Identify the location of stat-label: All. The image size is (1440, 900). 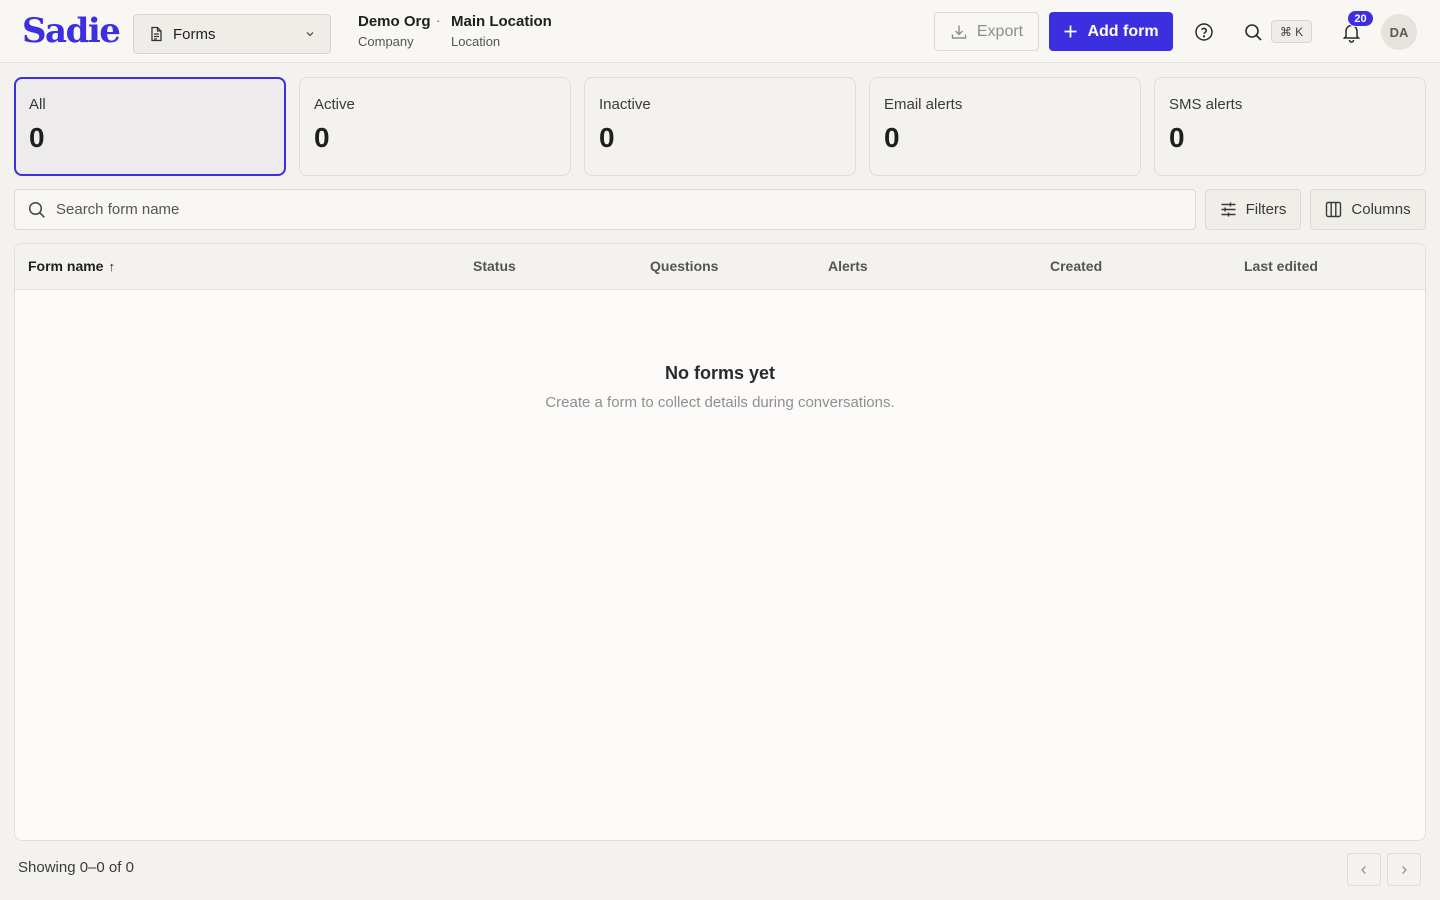
(37, 104).